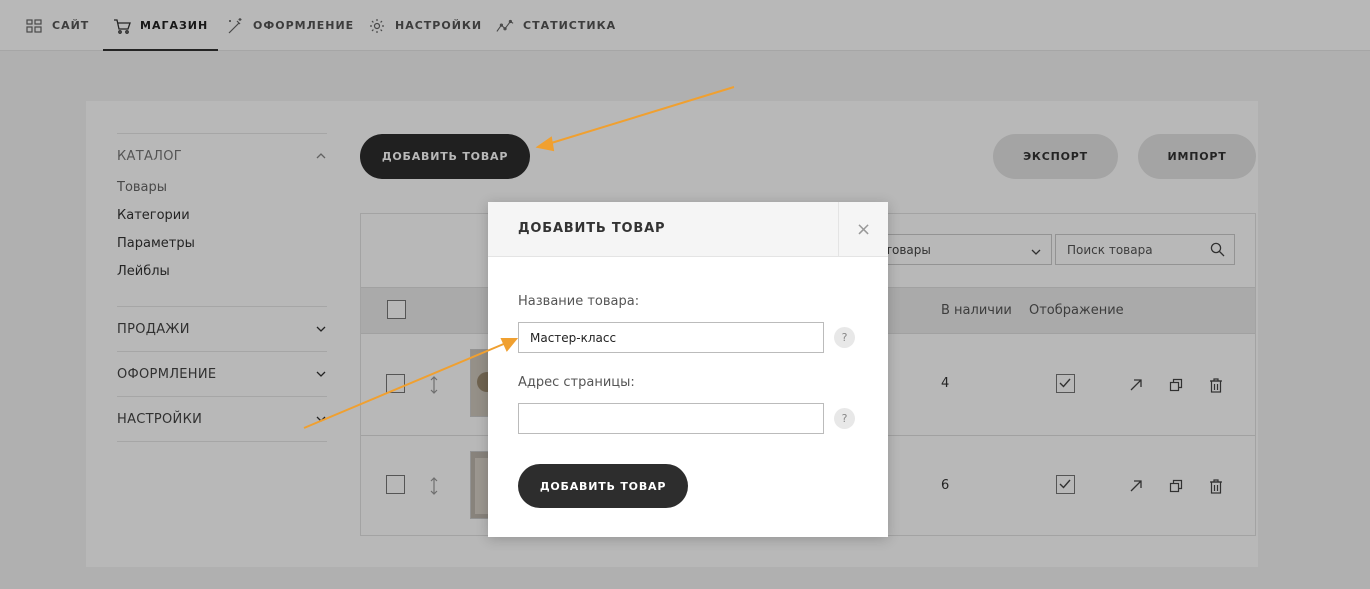 The width and height of the screenshot is (1370, 589). I want to click on annotation-arrow-to-add-button, so click(641, 115).